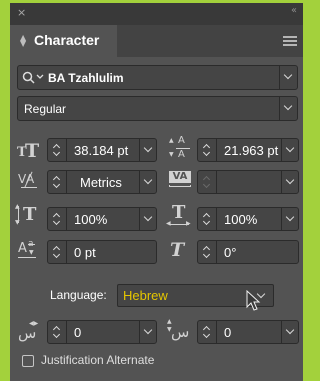 Image resolution: width=320 pixels, height=381 pixels. What do you see at coordinates (156, 14) in the screenshot?
I see `panel-title-bar: × ‹‹` at bounding box center [156, 14].